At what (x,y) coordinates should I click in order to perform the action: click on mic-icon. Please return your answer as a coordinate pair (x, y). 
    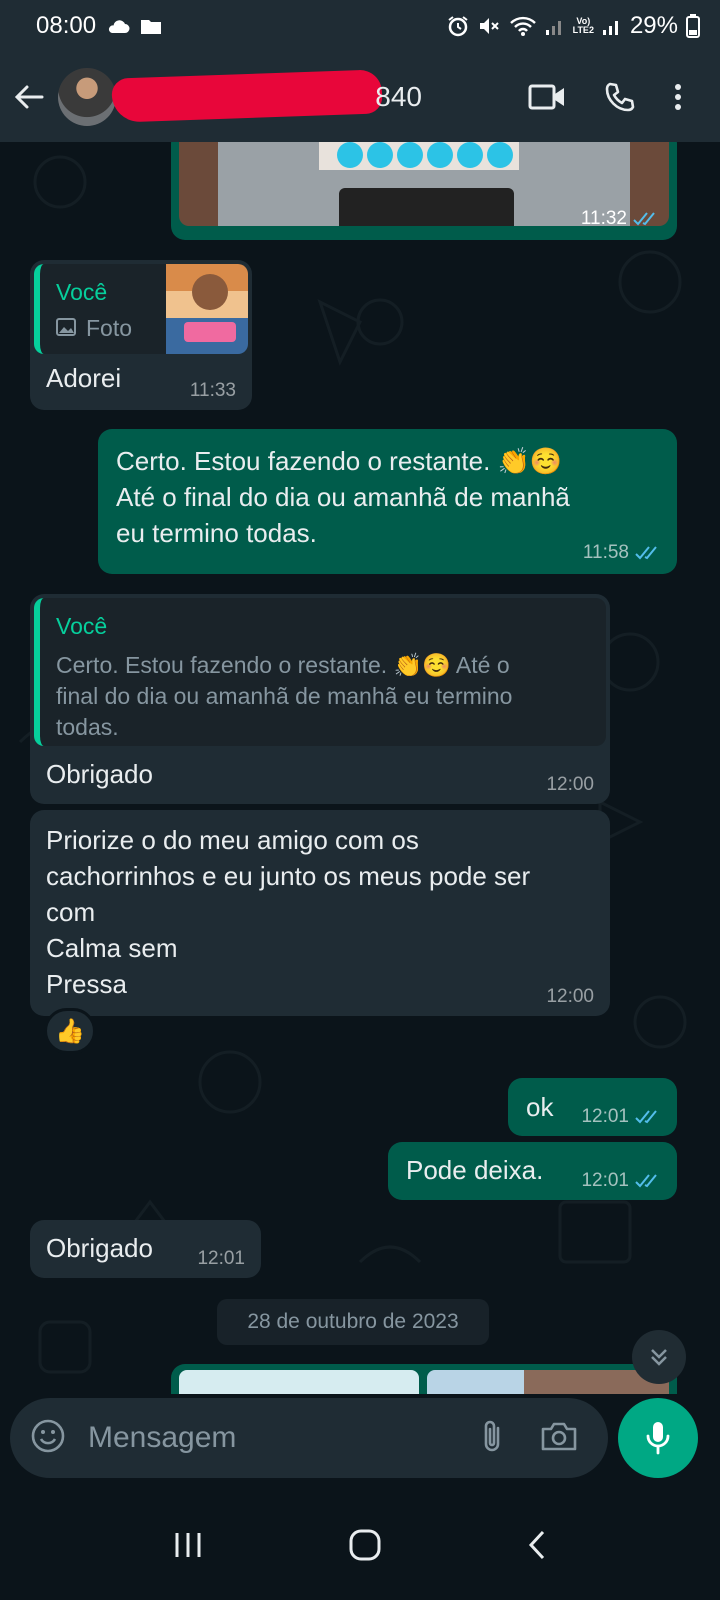
    Looking at the image, I should click on (658, 1438).